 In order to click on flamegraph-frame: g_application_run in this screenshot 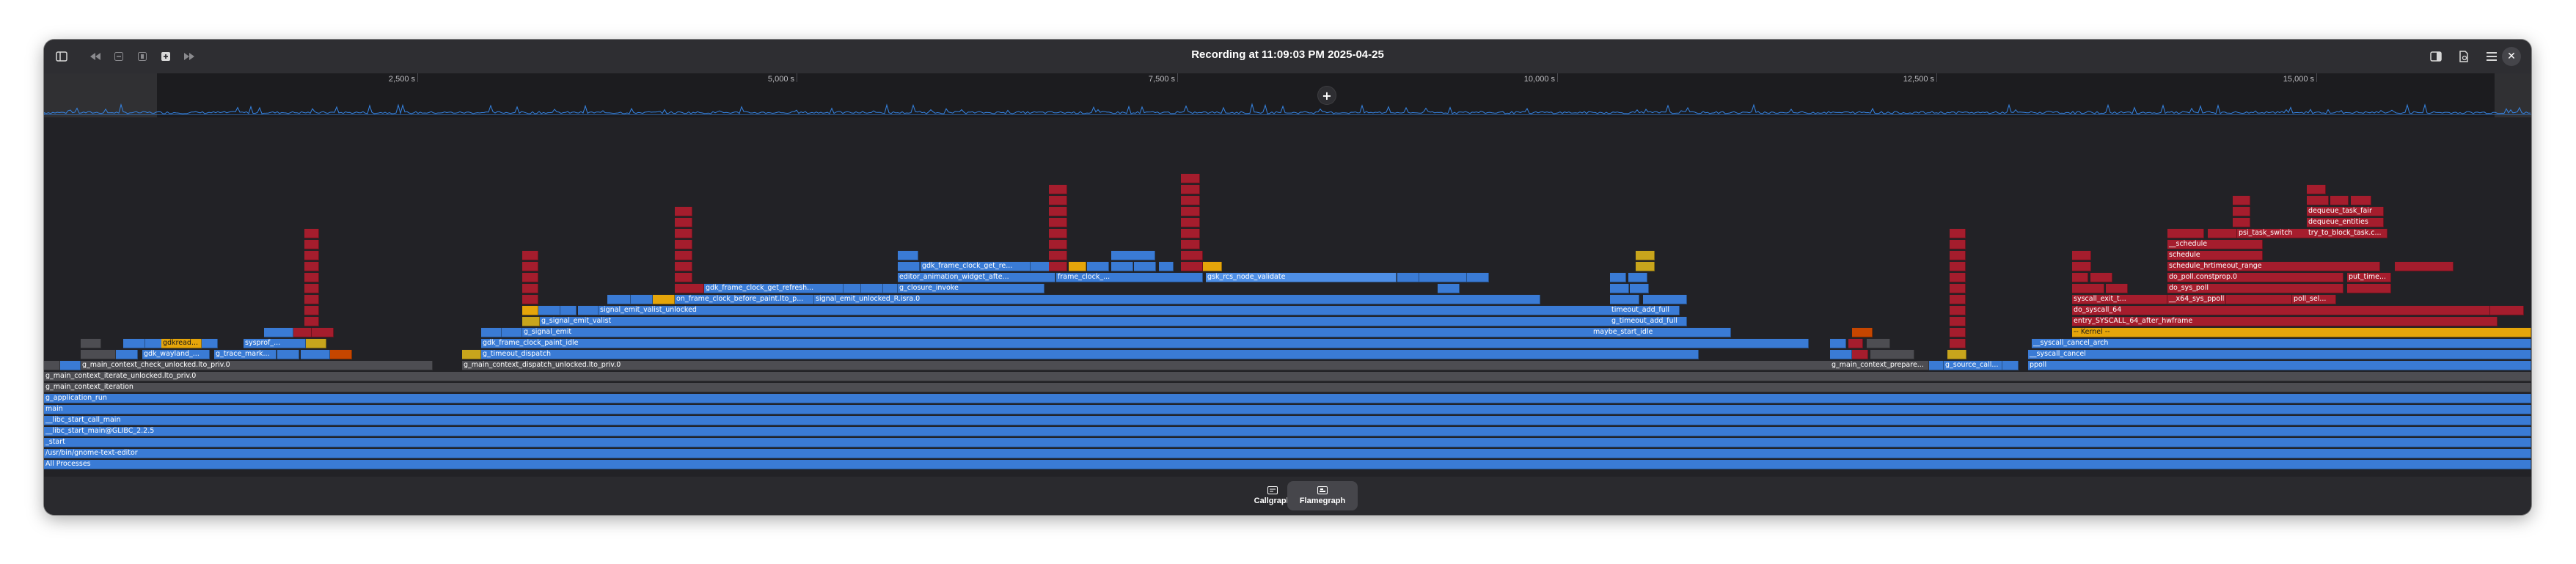, I will do `click(1287, 398)`.